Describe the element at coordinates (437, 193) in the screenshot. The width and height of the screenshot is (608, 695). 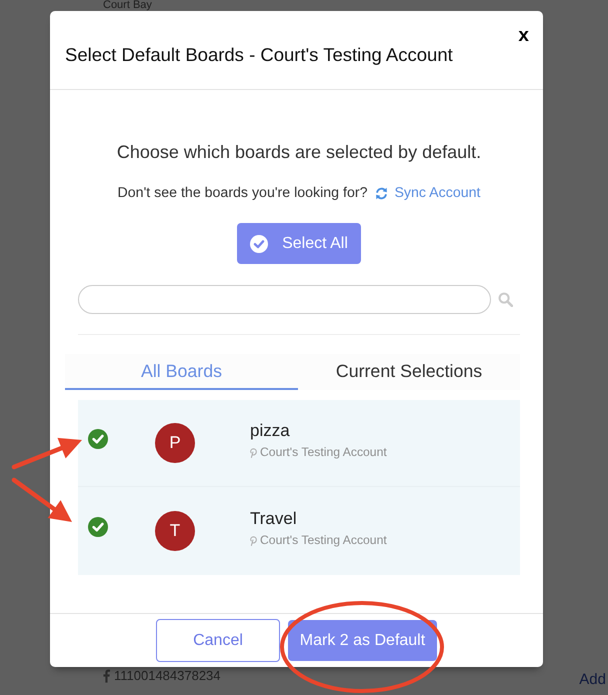
I see `sync-account-link: Sync Account` at that location.